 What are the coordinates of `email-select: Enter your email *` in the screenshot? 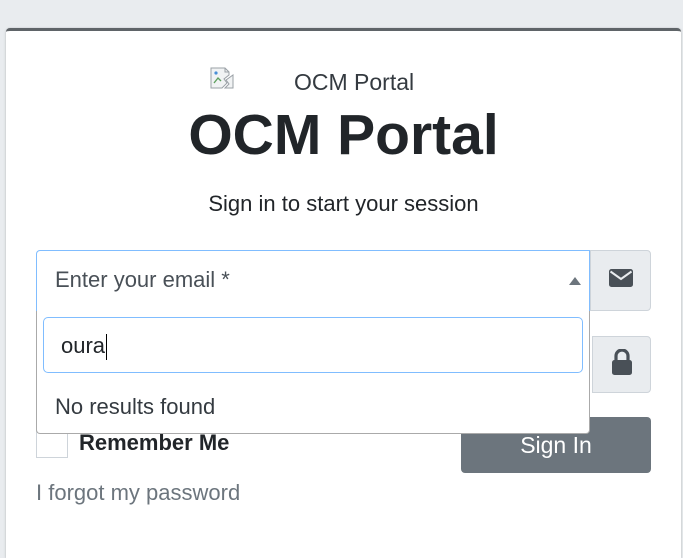 It's located at (313, 280).